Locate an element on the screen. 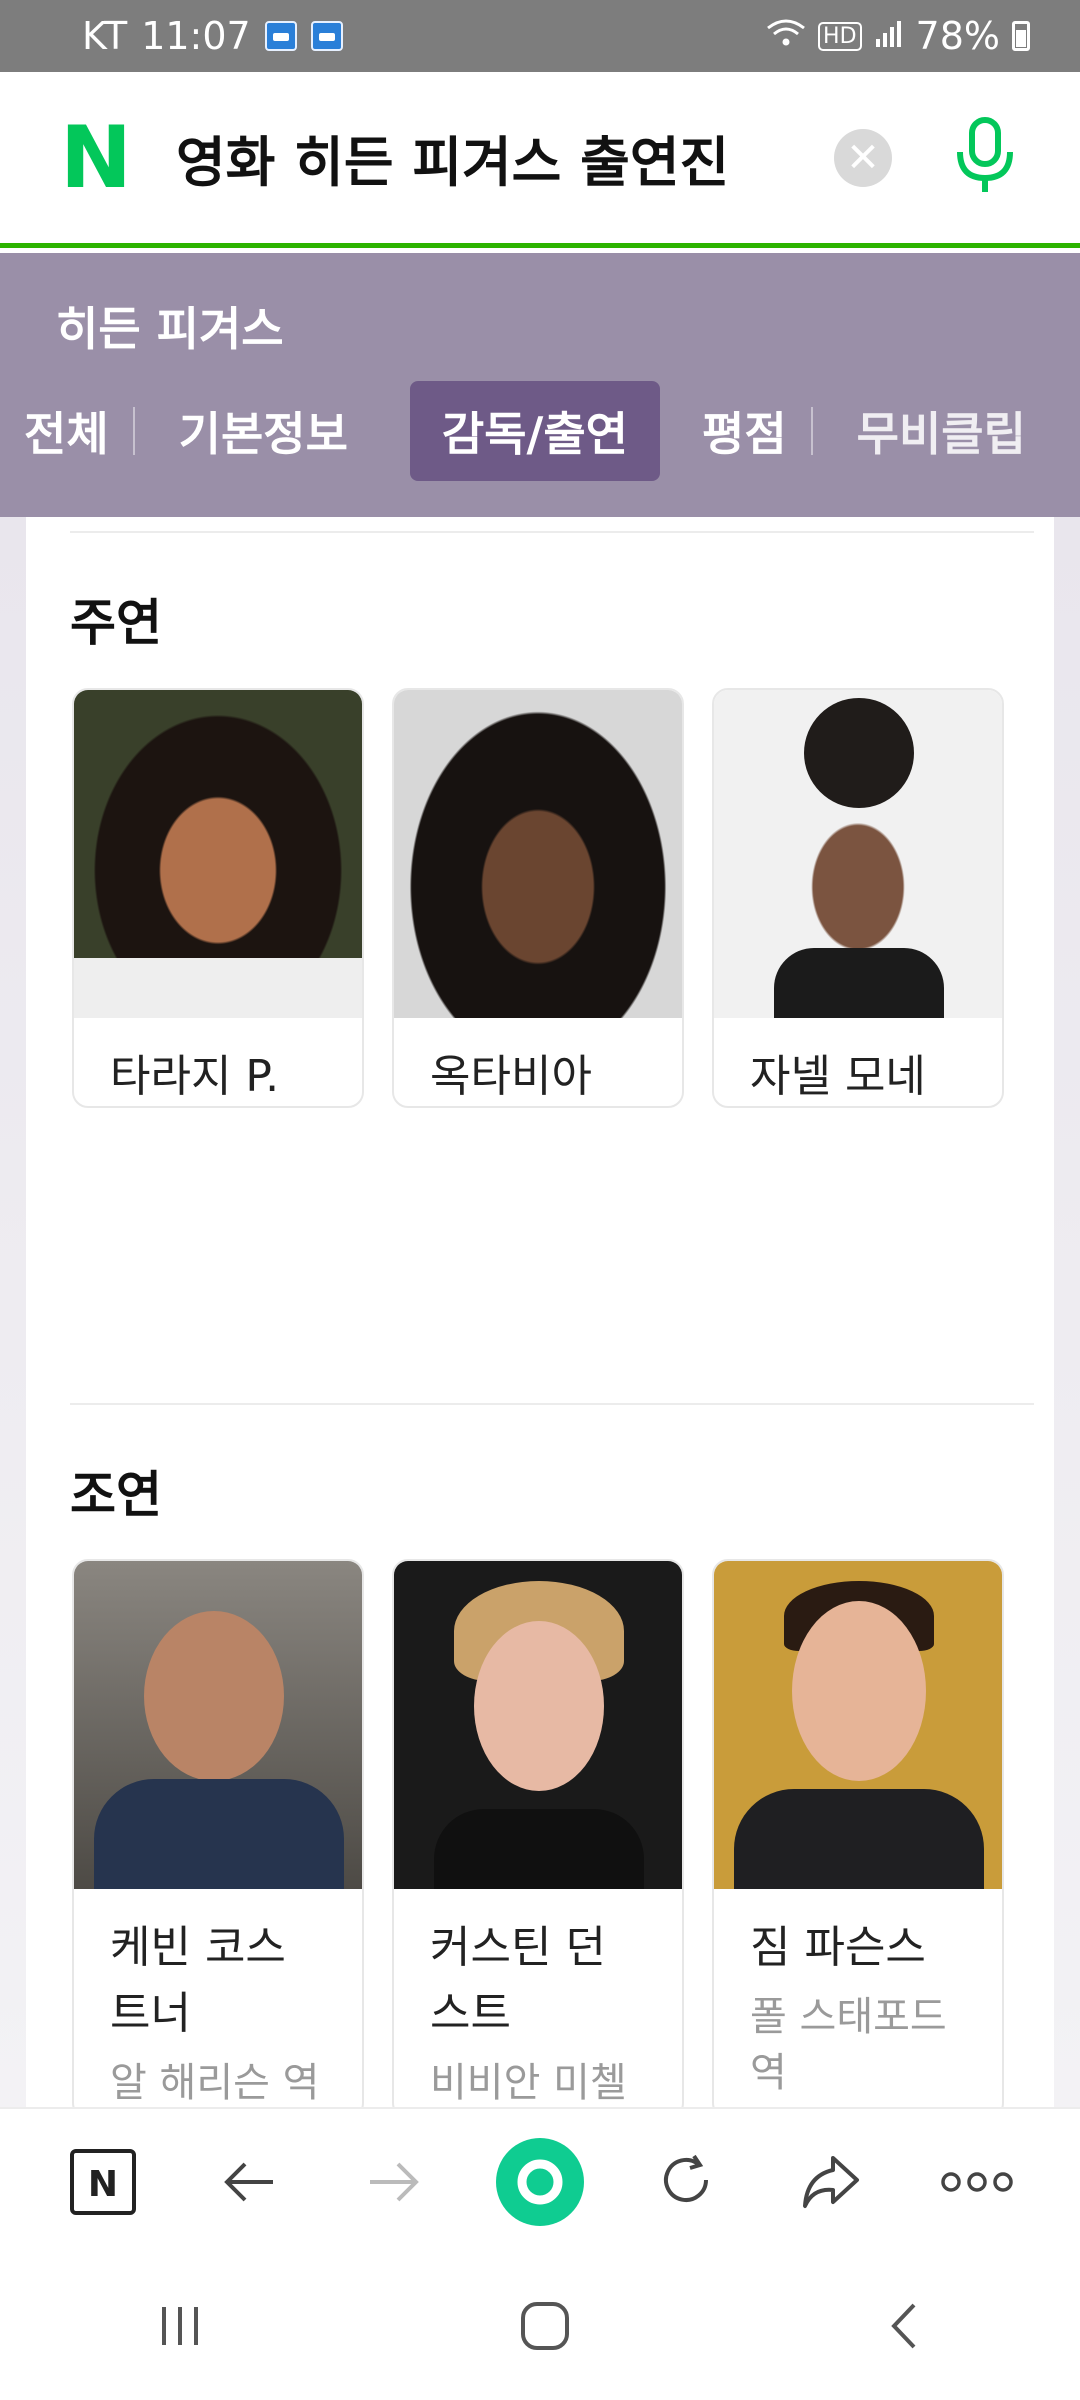 The height and width of the screenshot is (2400, 1080). actor-role: 폴 스태포드 역 is located at coordinates (848, 2045).